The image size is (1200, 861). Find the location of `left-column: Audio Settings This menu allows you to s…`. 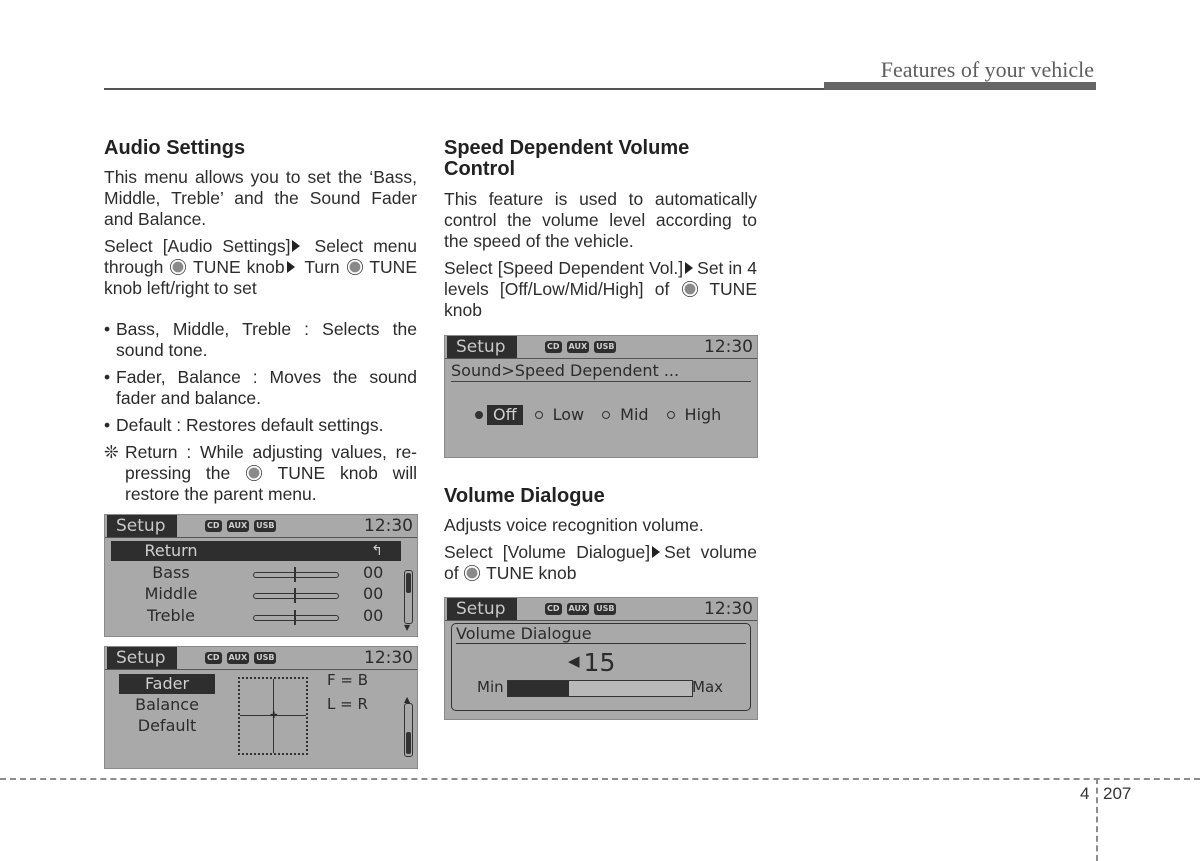

left-column: Audio Settings This menu allows you to s… is located at coordinates (260, 324).